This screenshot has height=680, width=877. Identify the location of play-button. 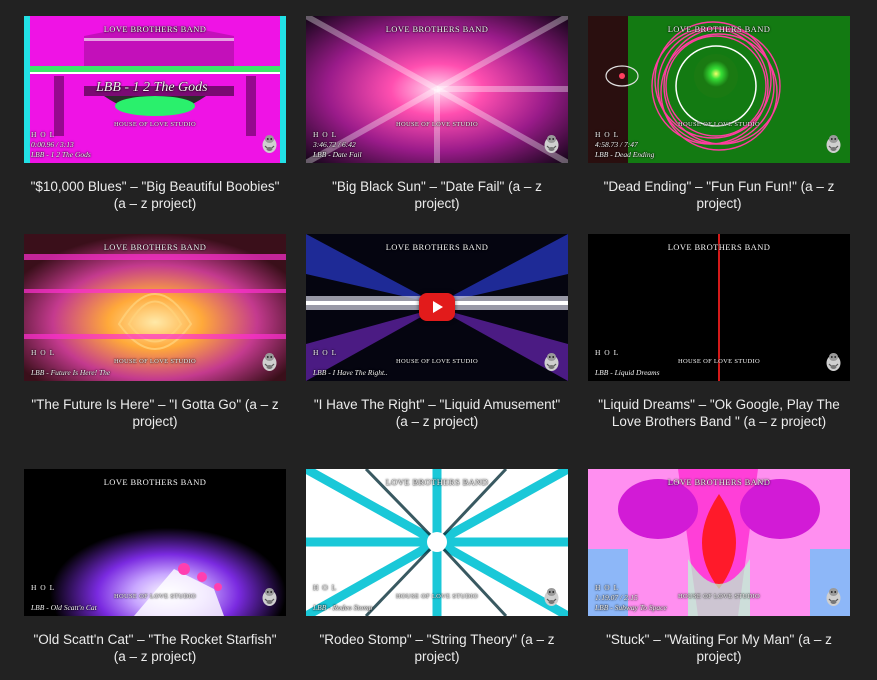
(437, 307).